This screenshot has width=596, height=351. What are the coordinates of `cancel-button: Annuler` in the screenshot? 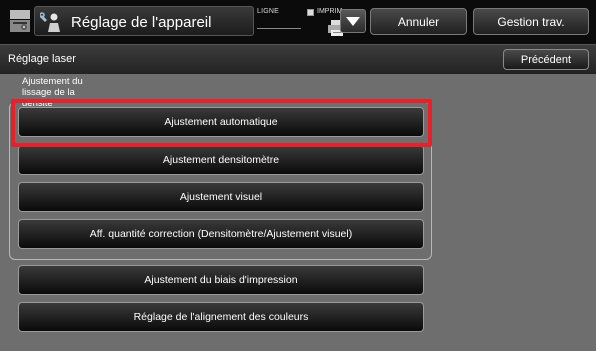 It's located at (418, 21).